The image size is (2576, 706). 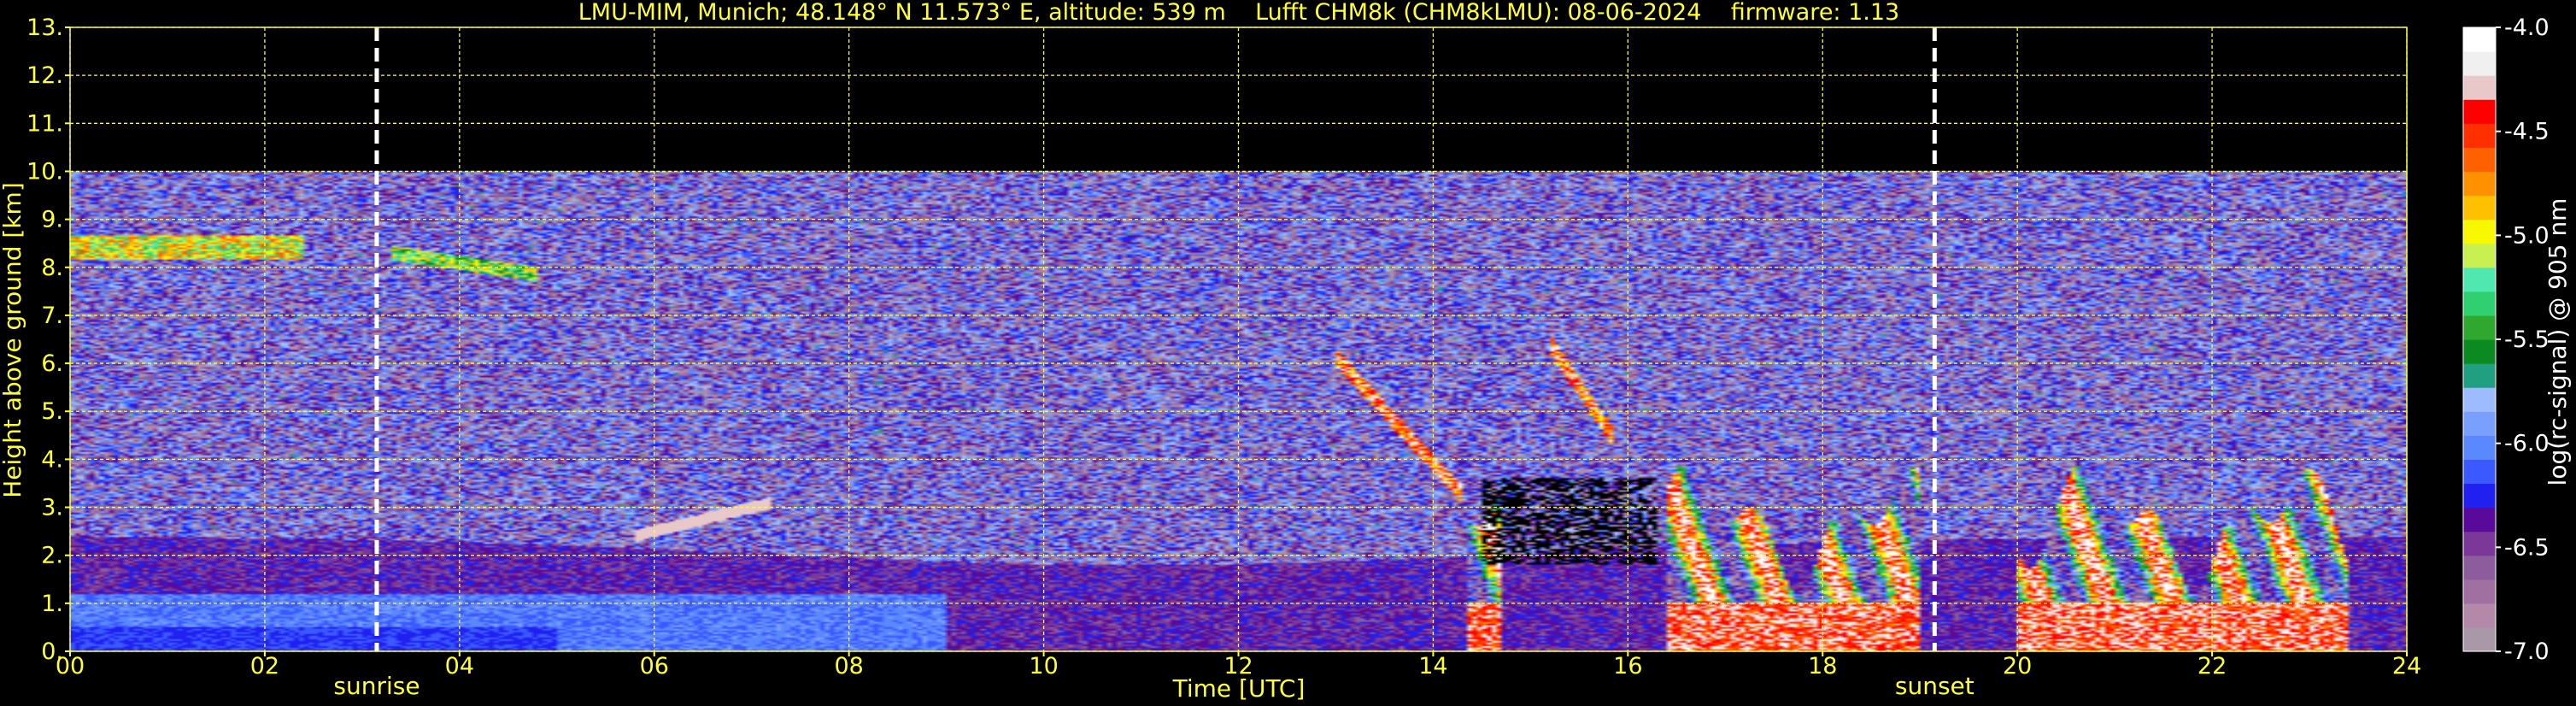 I want to click on y-tick-label: 7., so click(x=52, y=316).